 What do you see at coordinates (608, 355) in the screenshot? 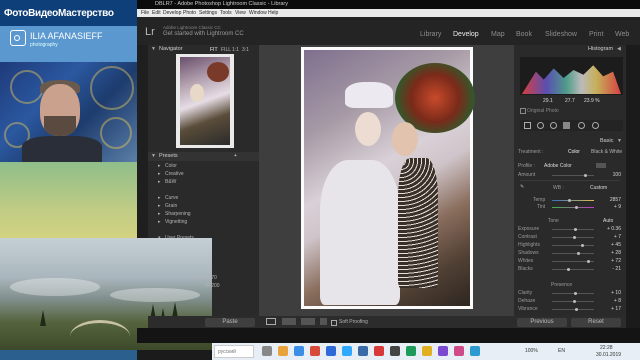
I see `clock-date: 30.01.2019` at bounding box center [608, 355].